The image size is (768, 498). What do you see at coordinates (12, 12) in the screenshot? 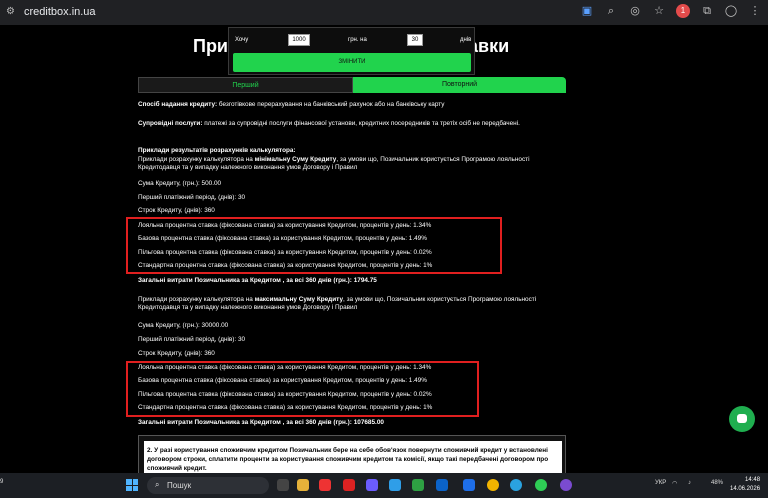
I see `site-info-icon: ⚙` at bounding box center [12, 12].